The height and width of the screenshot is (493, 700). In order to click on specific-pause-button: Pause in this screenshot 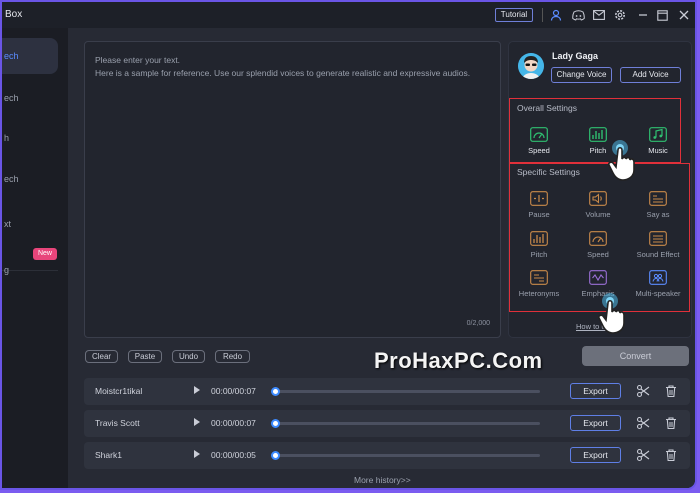, I will do `click(539, 205)`.